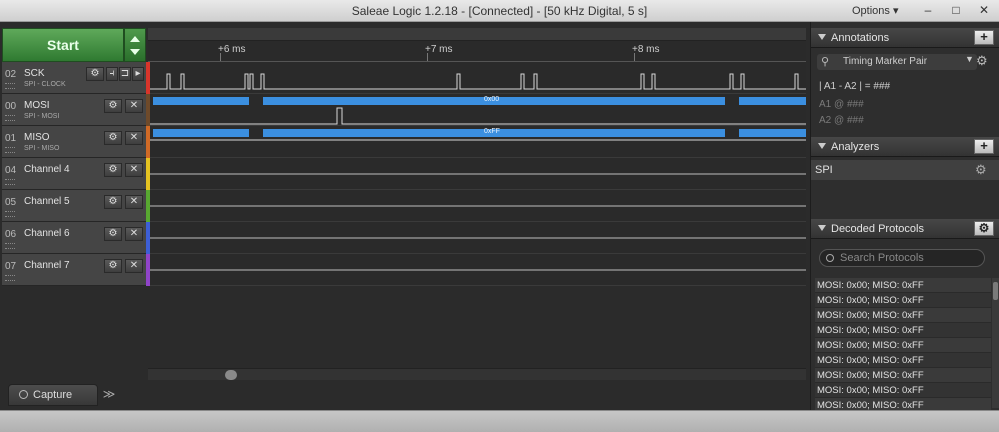  Describe the element at coordinates (984, 10) in the screenshot. I see `close-window-button: ✕` at that location.